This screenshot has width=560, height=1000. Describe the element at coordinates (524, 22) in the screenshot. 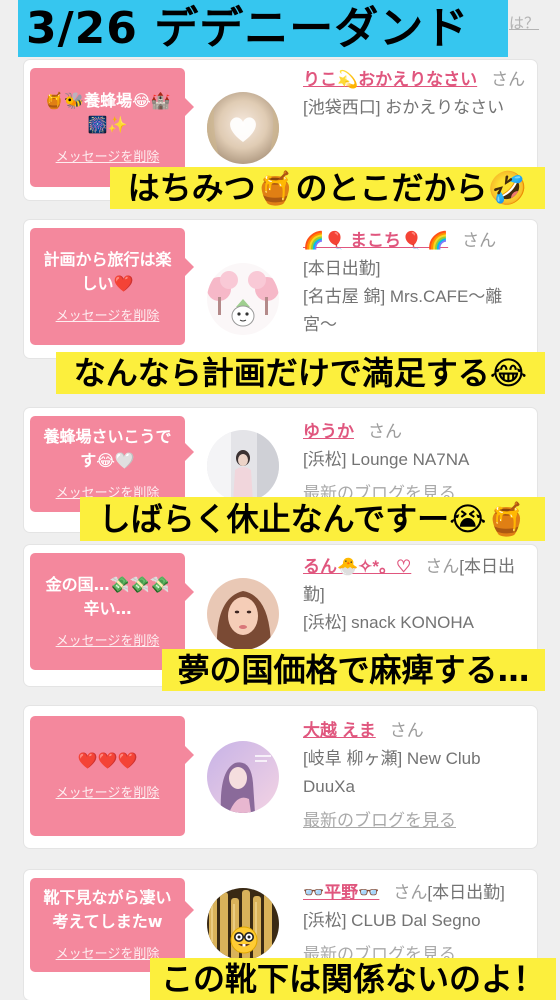

I see `corner-help-link: は？` at that location.